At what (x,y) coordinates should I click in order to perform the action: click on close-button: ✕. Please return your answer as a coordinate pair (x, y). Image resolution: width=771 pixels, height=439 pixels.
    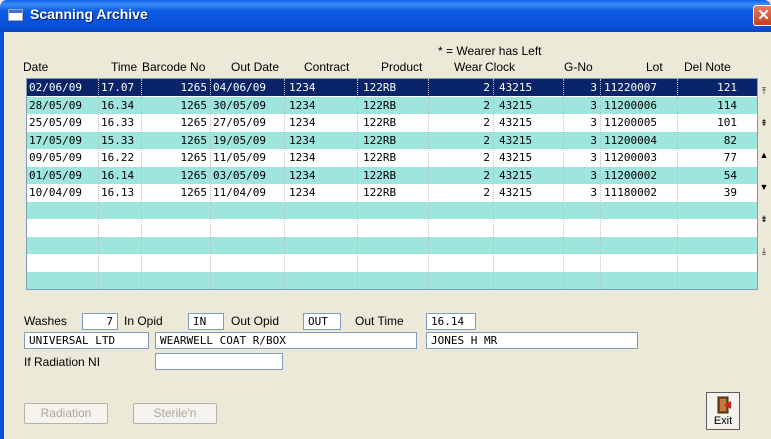
    Looking at the image, I should click on (762, 15).